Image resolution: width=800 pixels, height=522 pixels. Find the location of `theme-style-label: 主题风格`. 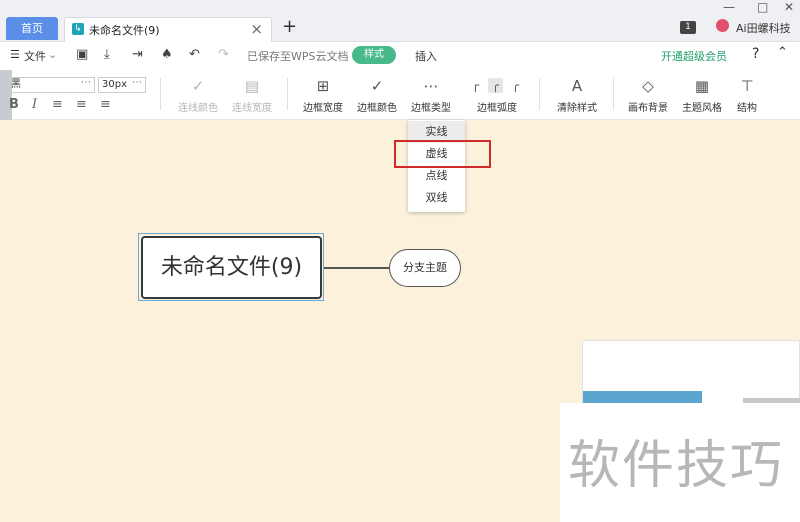

theme-style-label: 主题风格 is located at coordinates (702, 108).